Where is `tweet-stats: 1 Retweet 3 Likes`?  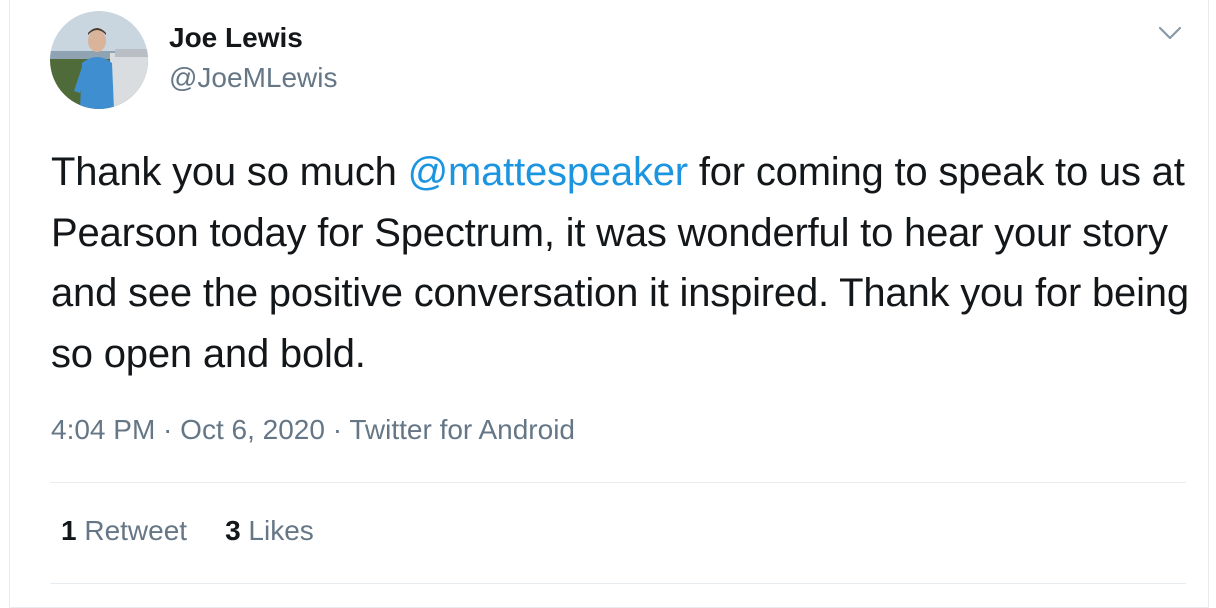
tweet-stats: 1 Retweet 3 Likes is located at coordinates (187, 531).